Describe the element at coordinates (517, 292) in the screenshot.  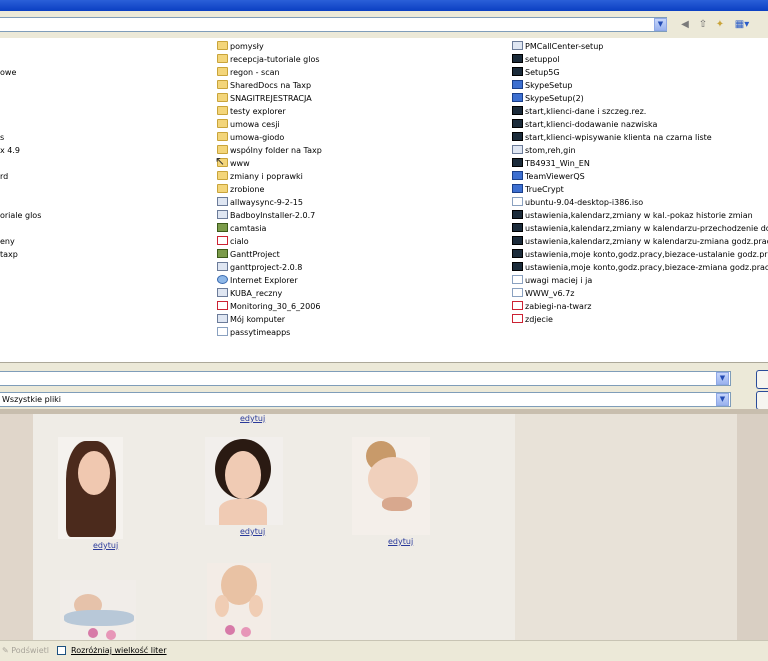
I see `doc-icon` at that location.